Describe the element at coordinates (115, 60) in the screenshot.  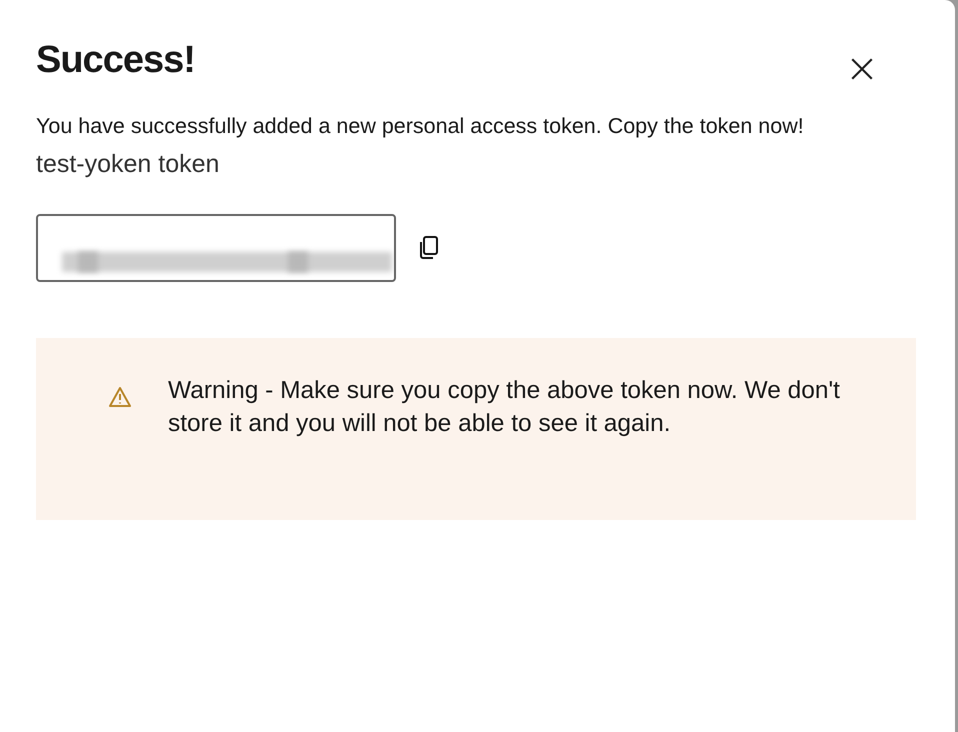
I see `dialog-title: Success!` at that location.